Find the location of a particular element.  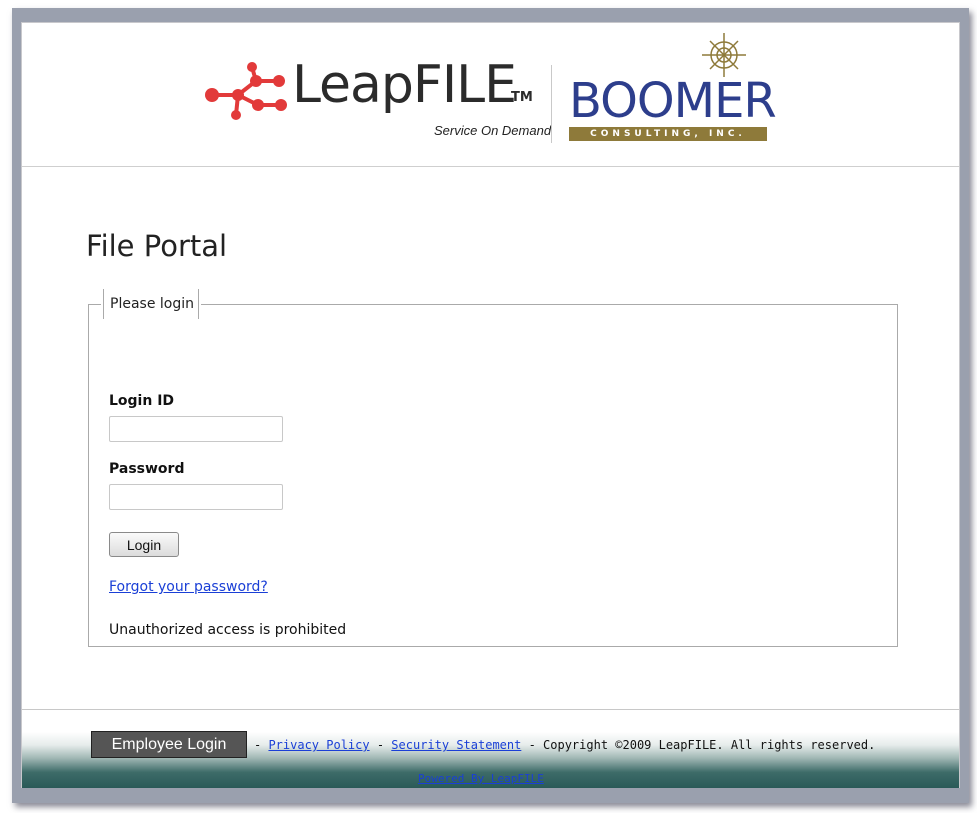

forgot-password-link: Forgot your password? is located at coordinates (188, 587).